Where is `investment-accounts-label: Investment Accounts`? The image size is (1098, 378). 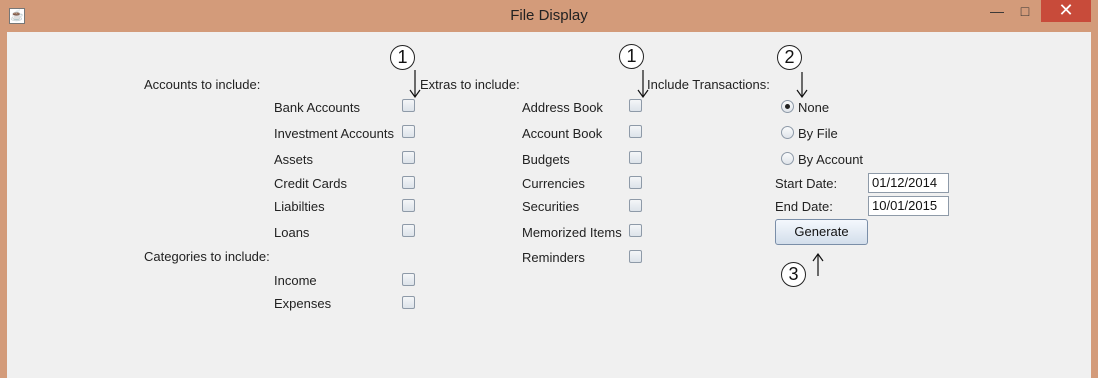 investment-accounts-label: Investment Accounts is located at coordinates (334, 133).